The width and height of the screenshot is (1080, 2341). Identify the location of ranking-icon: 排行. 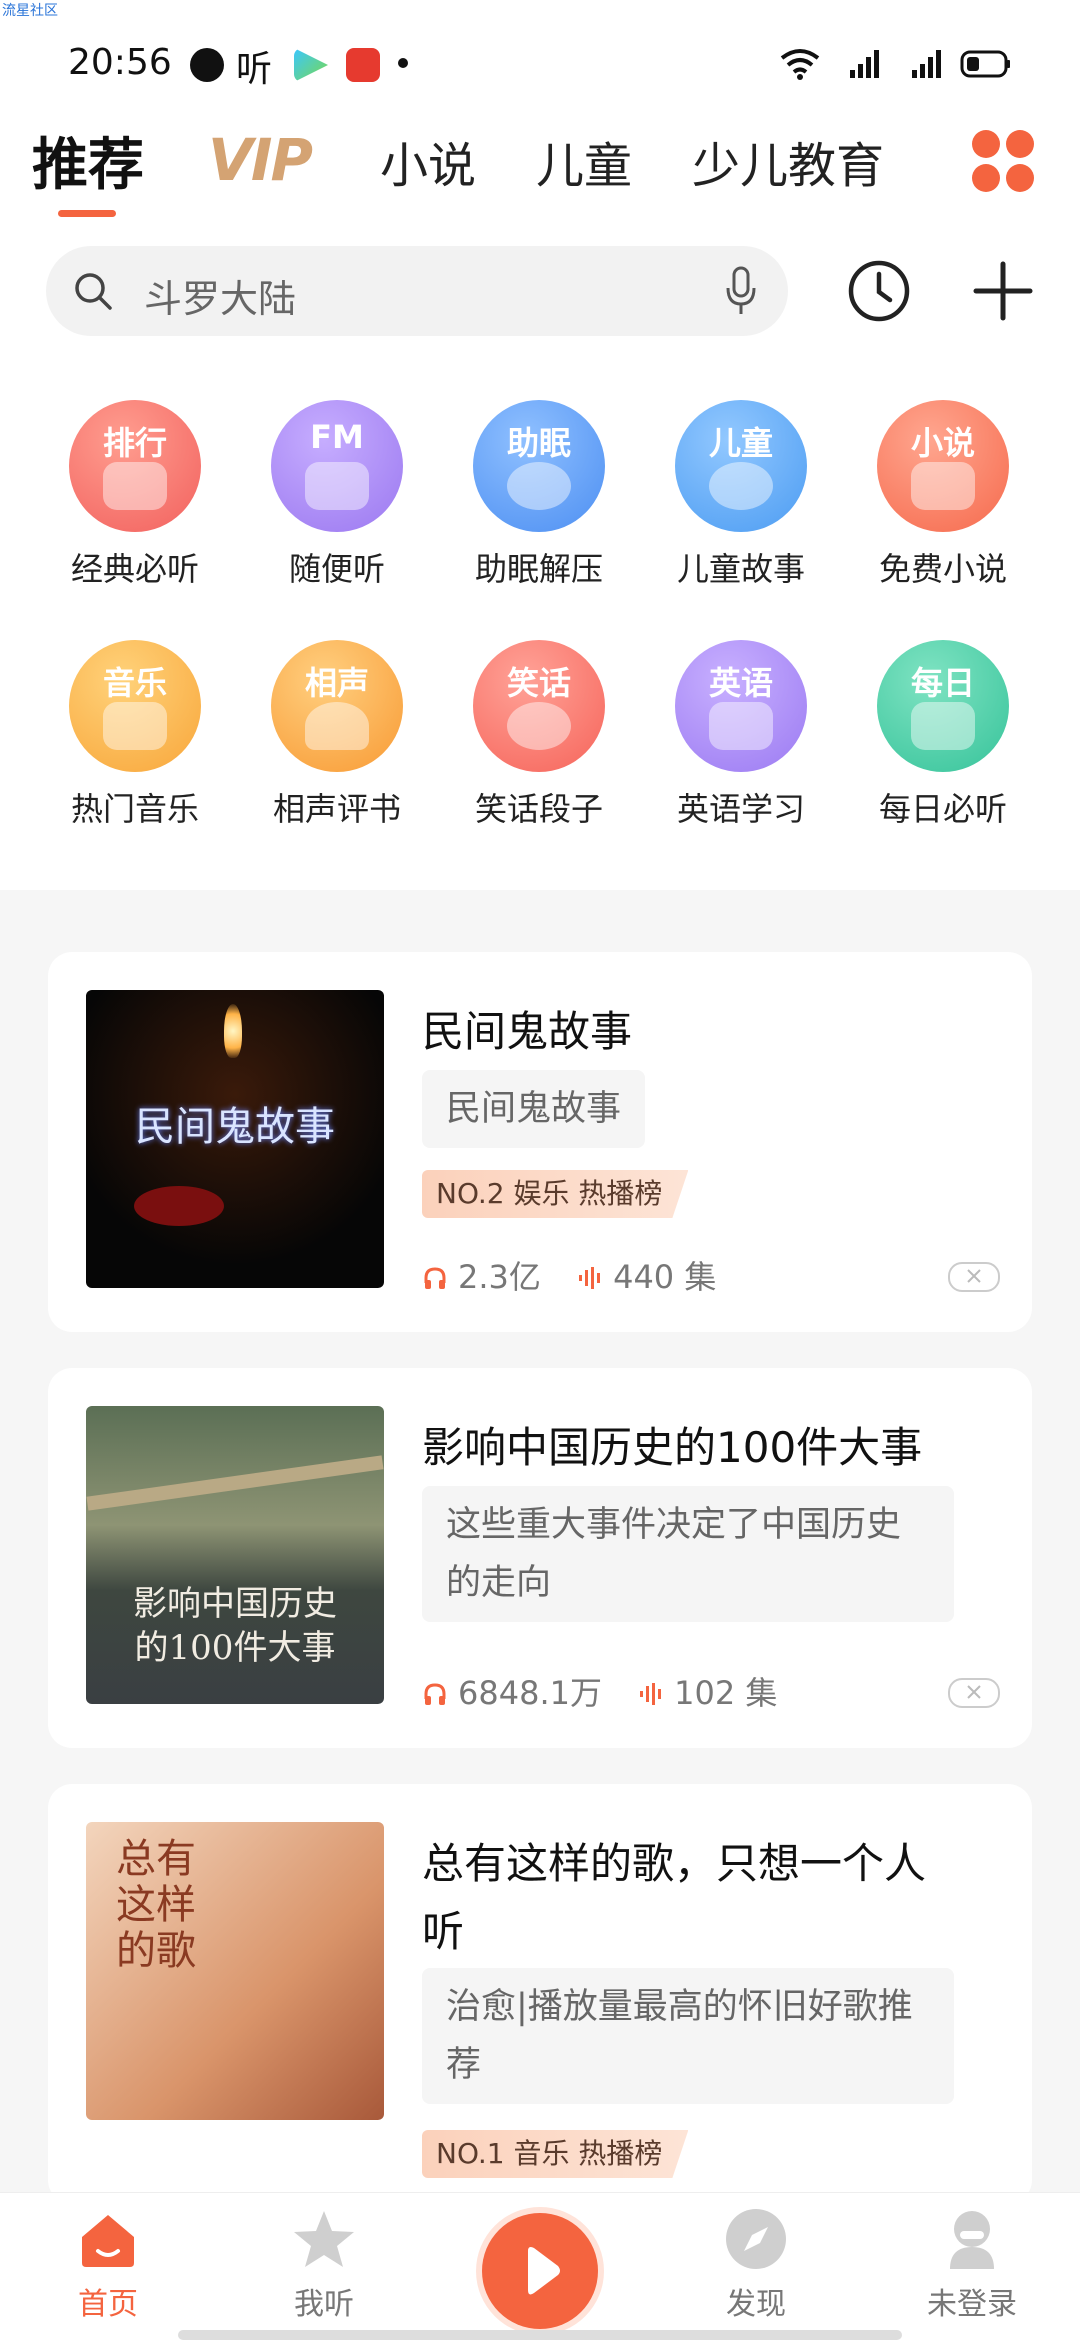
(135, 466).